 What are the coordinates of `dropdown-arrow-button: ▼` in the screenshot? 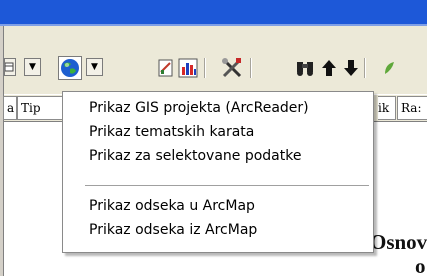 It's located at (32, 67).